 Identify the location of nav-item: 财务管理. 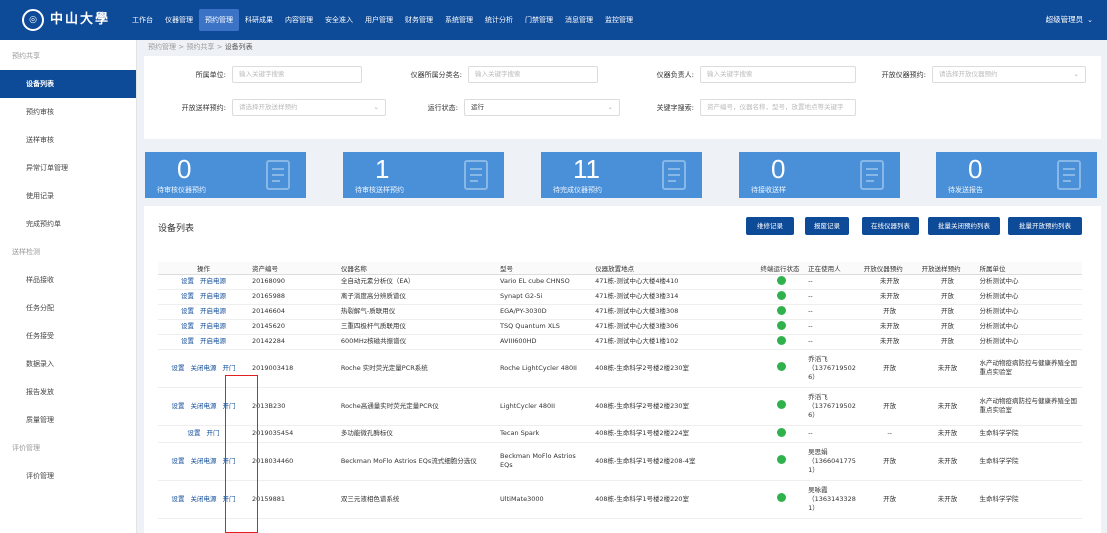
(419, 20).